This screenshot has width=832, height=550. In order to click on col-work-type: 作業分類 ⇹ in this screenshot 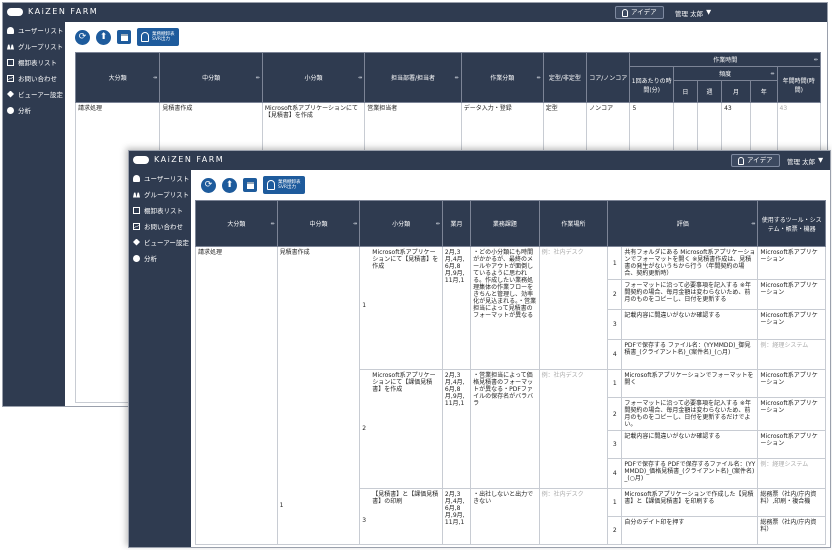, I will do `click(502, 77)`.